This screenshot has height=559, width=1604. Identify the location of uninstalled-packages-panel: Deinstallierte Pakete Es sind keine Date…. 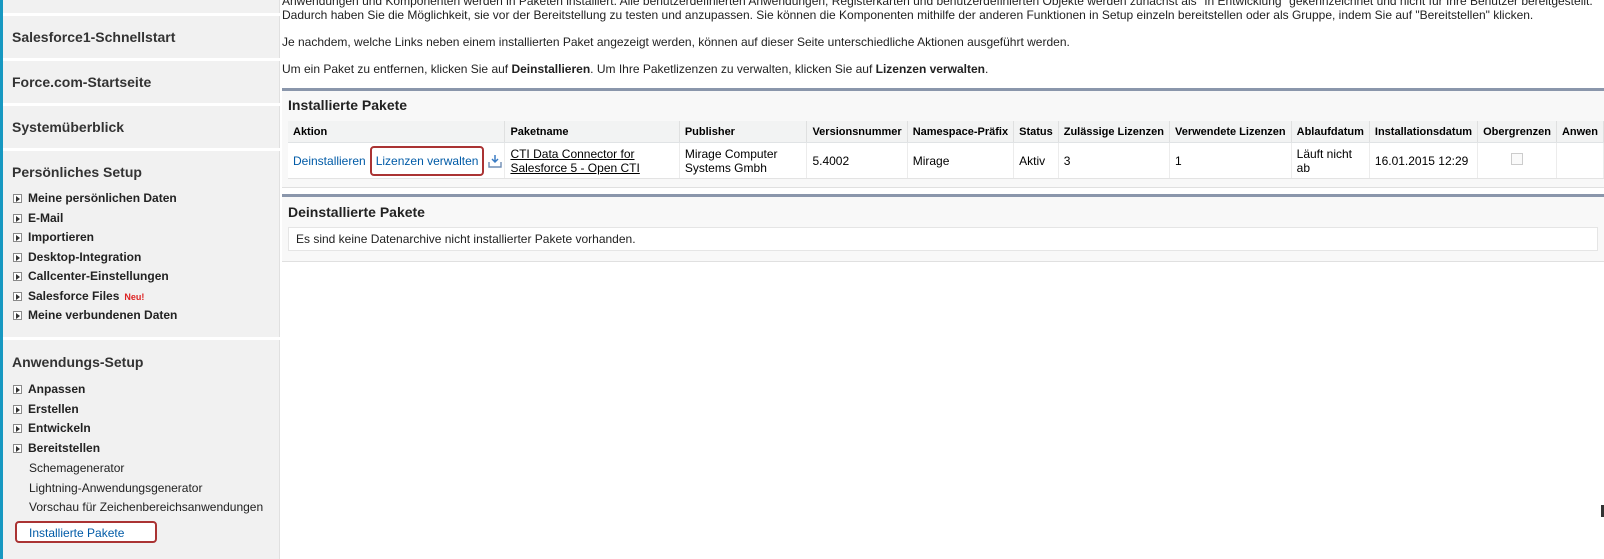
(943, 228).